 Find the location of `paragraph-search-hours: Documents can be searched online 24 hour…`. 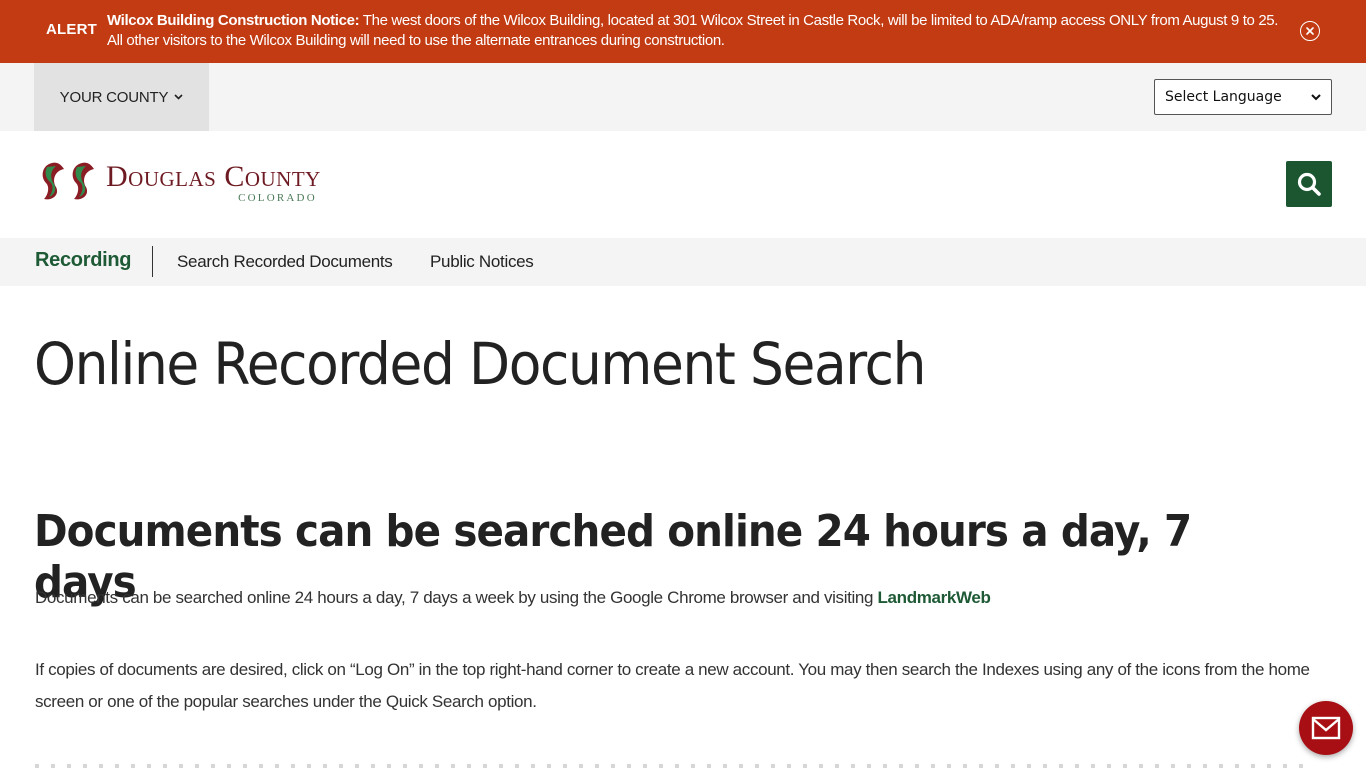

paragraph-search-hours: Documents can be searched online 24 hour… is located at coordinates (675, 598).